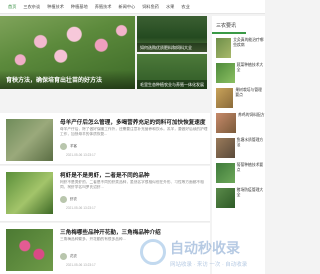 Image resolution: width=320 pixels, height=274 pixels. I want to click on article-meta: 羊客, so click(68, 146).